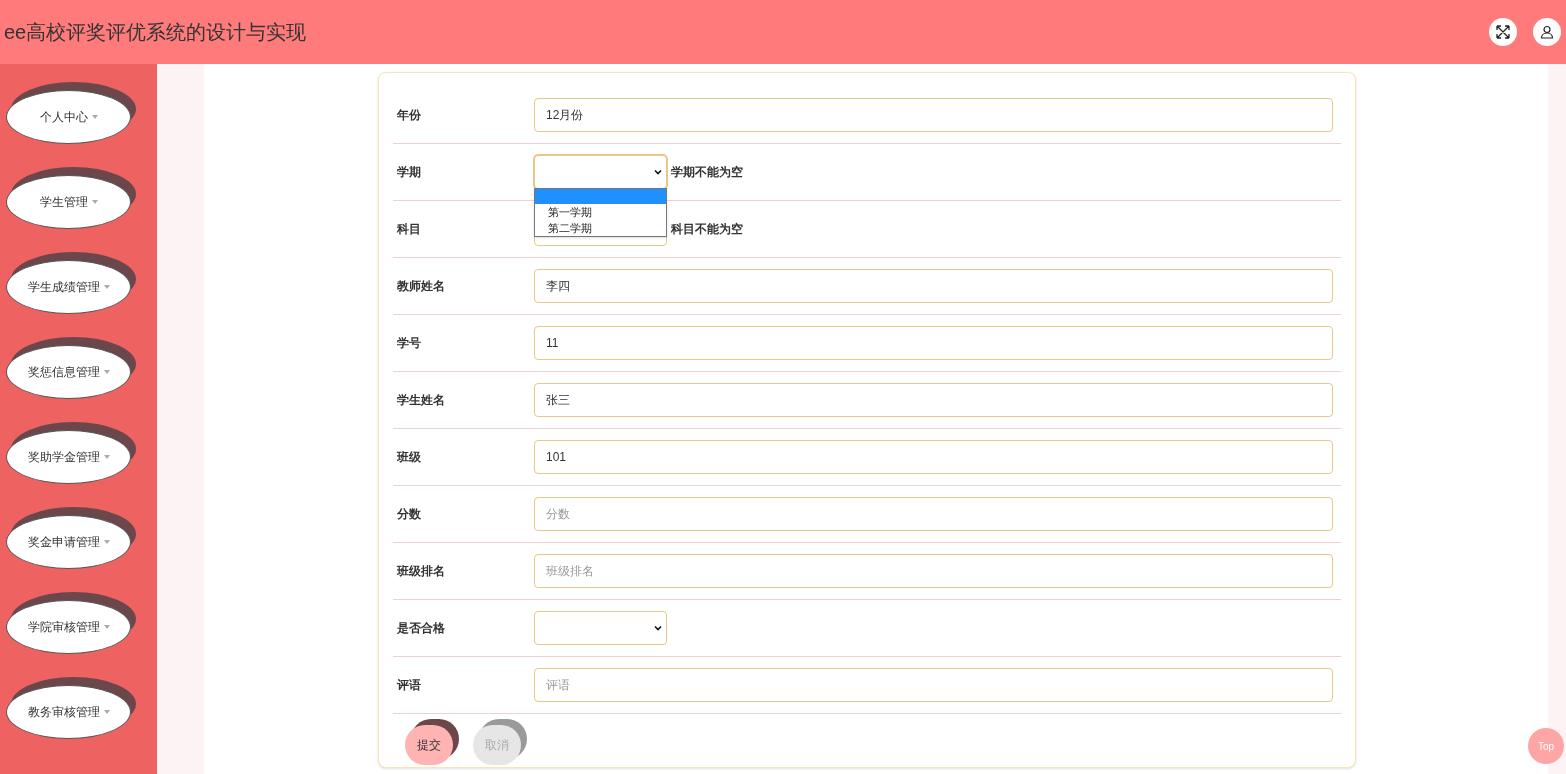 This screenshot has width=1566, height=774. What do you see at coordinates (421, 628) in the screenshot?
I see `field-label: 是否合格` at bounding box center [421, 628].